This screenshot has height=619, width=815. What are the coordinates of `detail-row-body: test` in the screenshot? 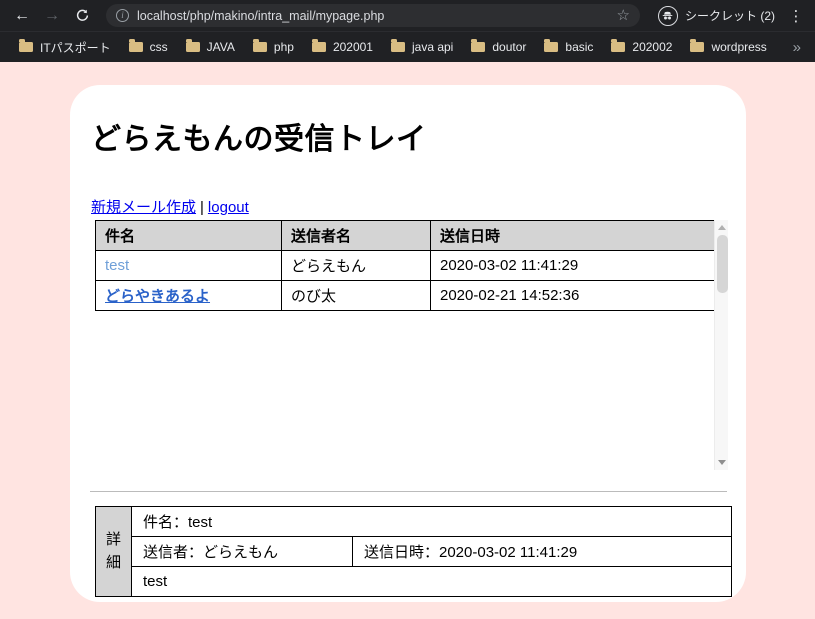 It's located at (414, 581).